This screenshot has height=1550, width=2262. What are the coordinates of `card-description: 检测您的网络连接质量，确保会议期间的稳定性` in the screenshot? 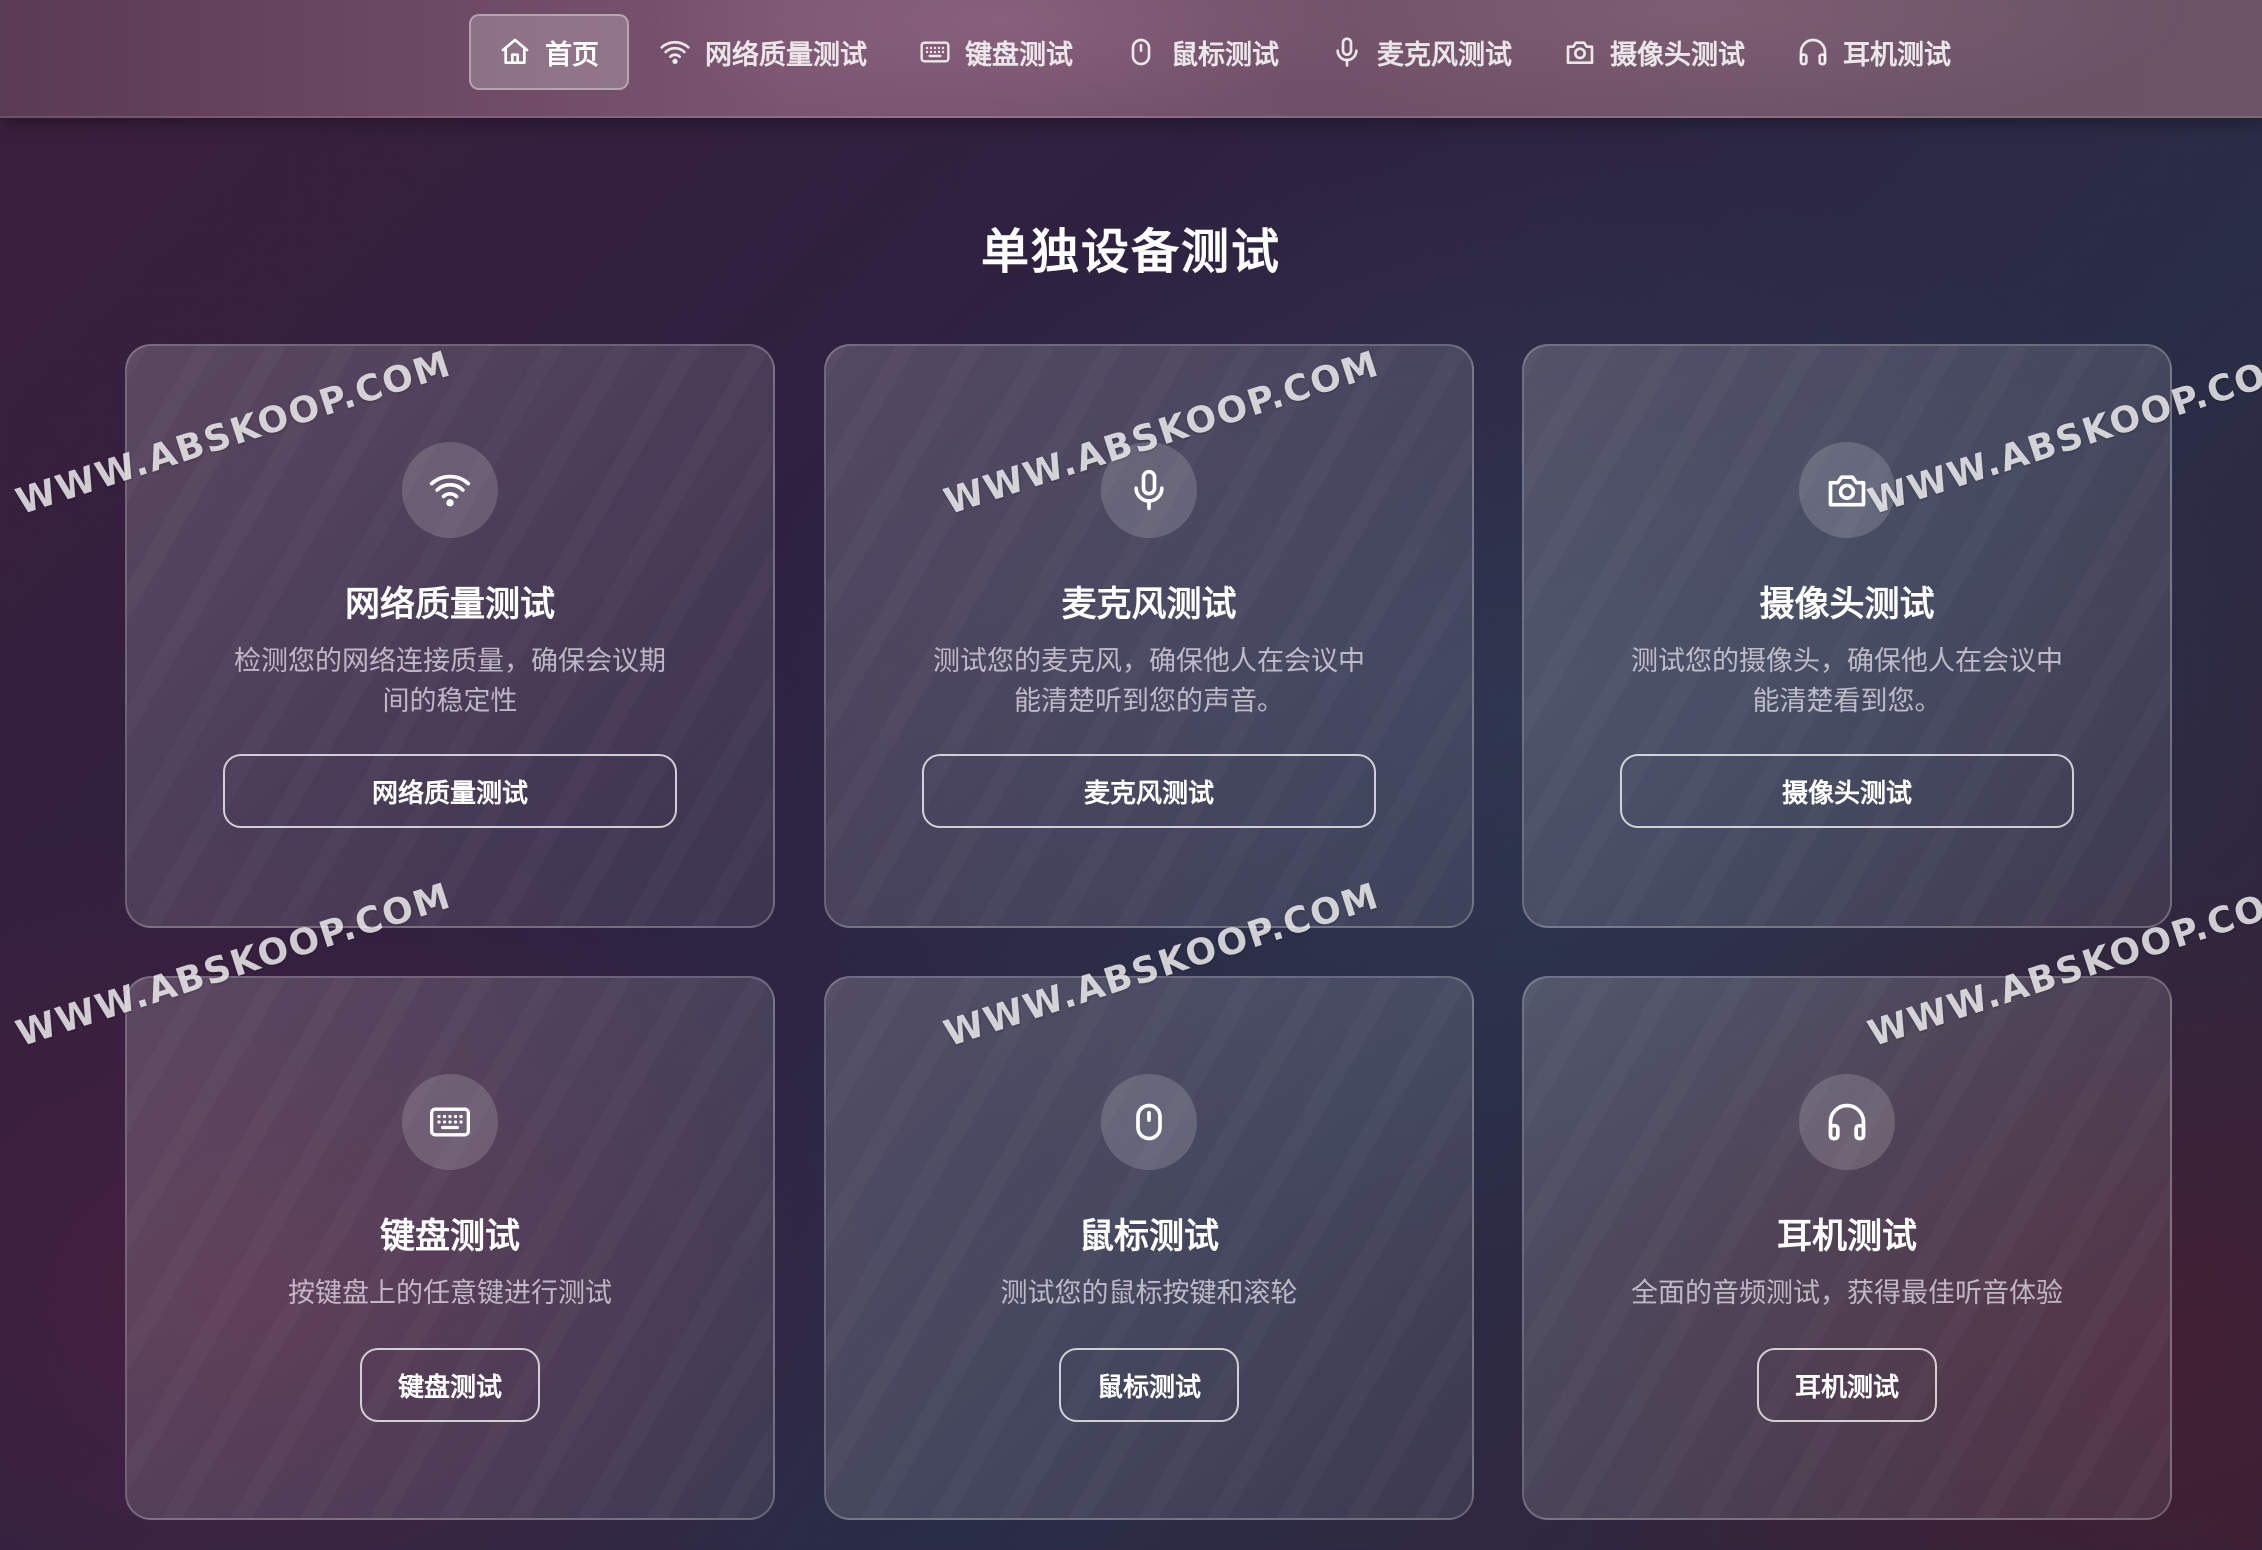 It's located at (450, 681).